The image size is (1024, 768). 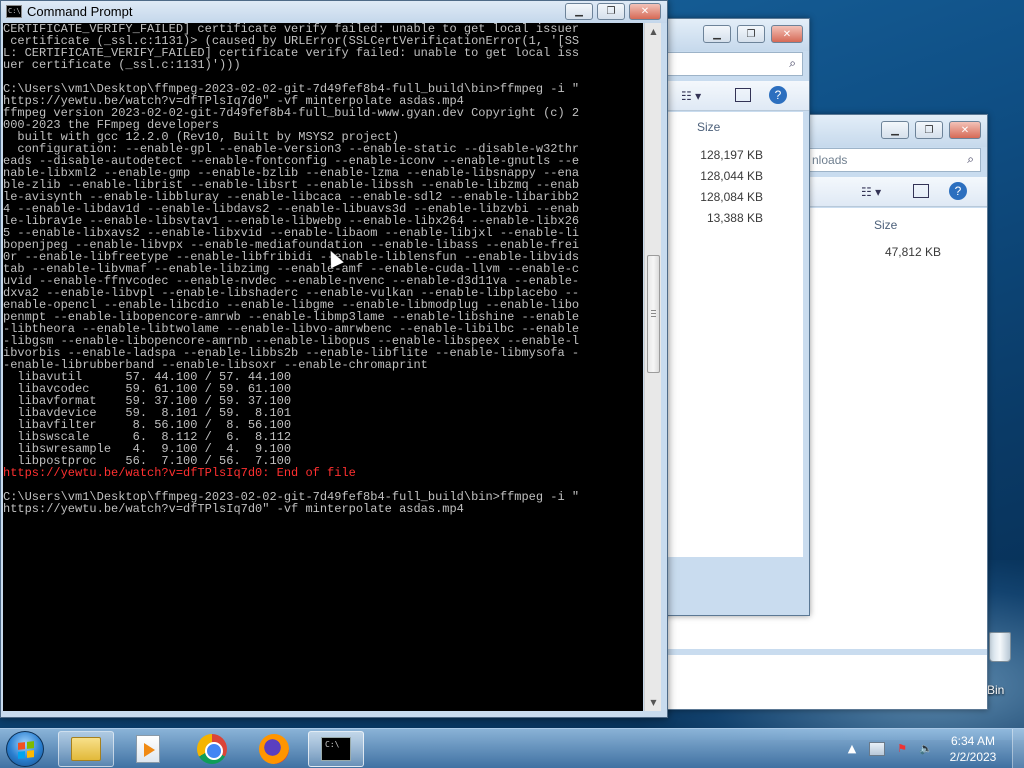 I want to click on taskbar-chrome, so click(x=212, y=749).